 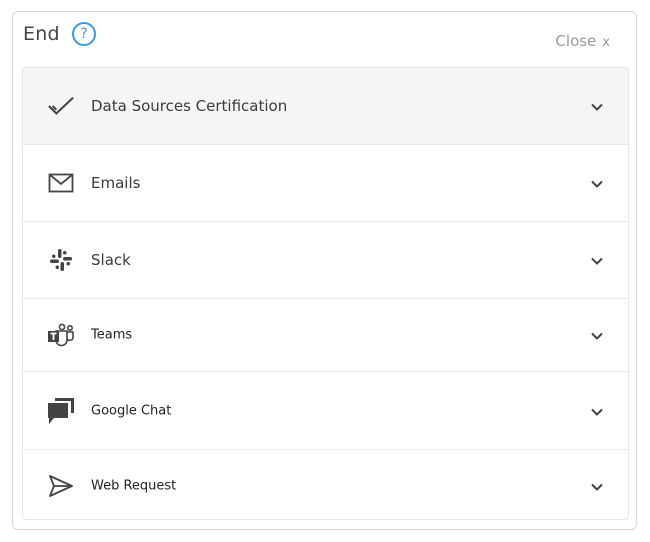 What do you see at coordinates (61, 260) in the screenshot?
I see `slack-icon` at bounding box center [61, 260].